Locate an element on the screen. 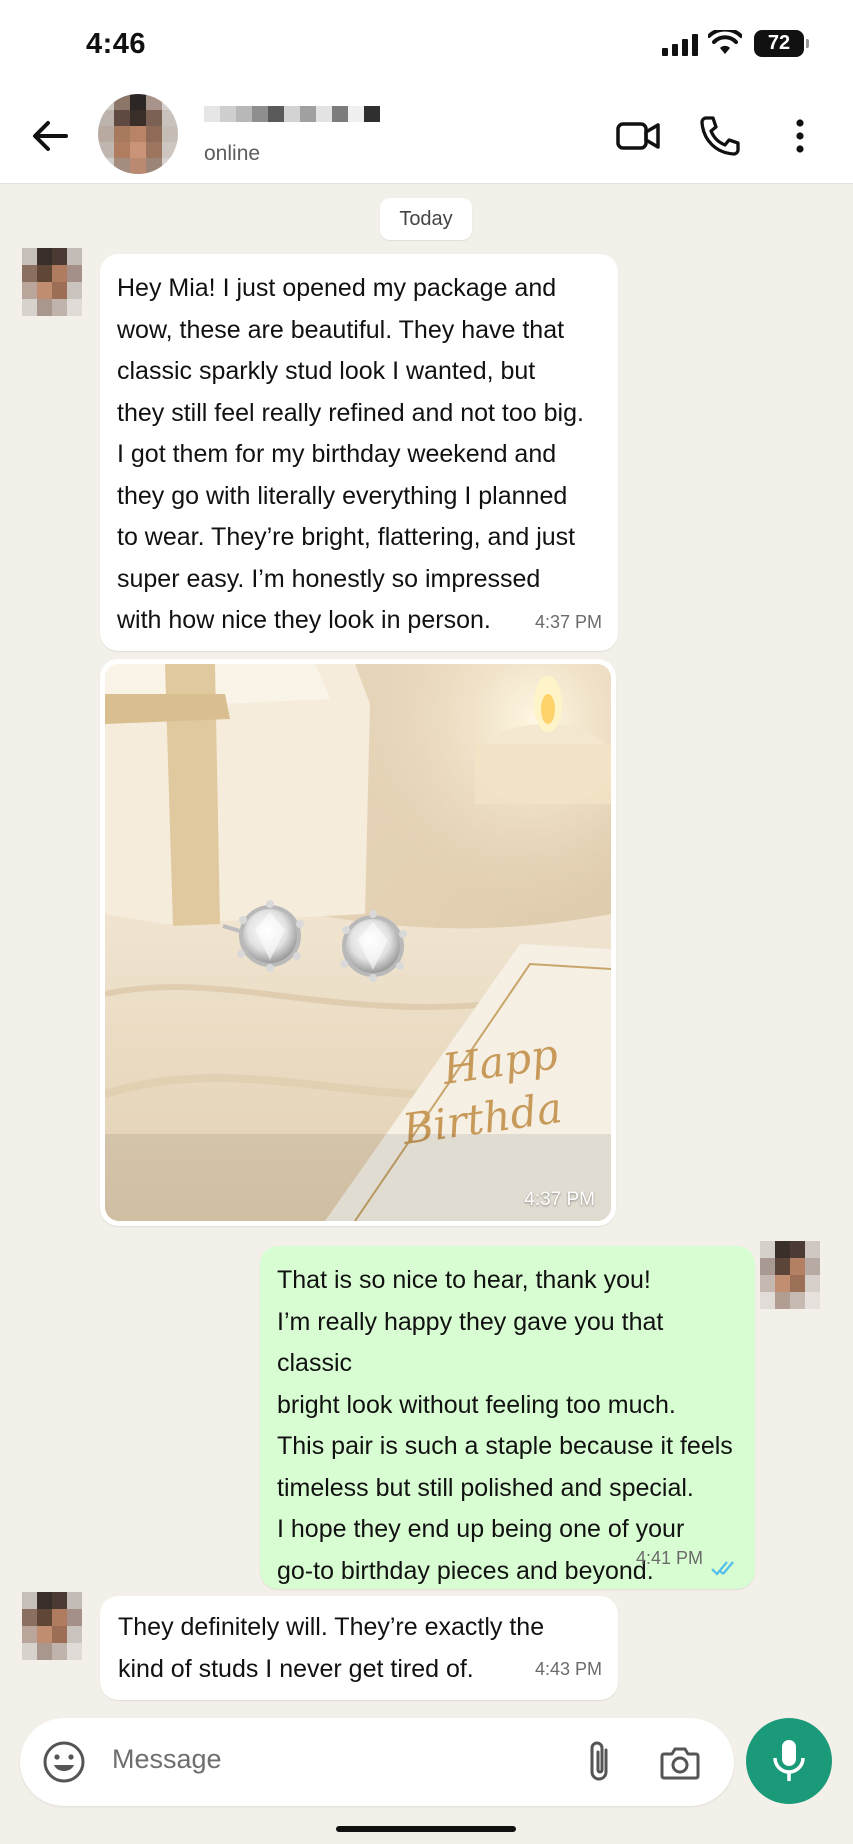  contact-name-redacted is located at coordinates (292, 114).